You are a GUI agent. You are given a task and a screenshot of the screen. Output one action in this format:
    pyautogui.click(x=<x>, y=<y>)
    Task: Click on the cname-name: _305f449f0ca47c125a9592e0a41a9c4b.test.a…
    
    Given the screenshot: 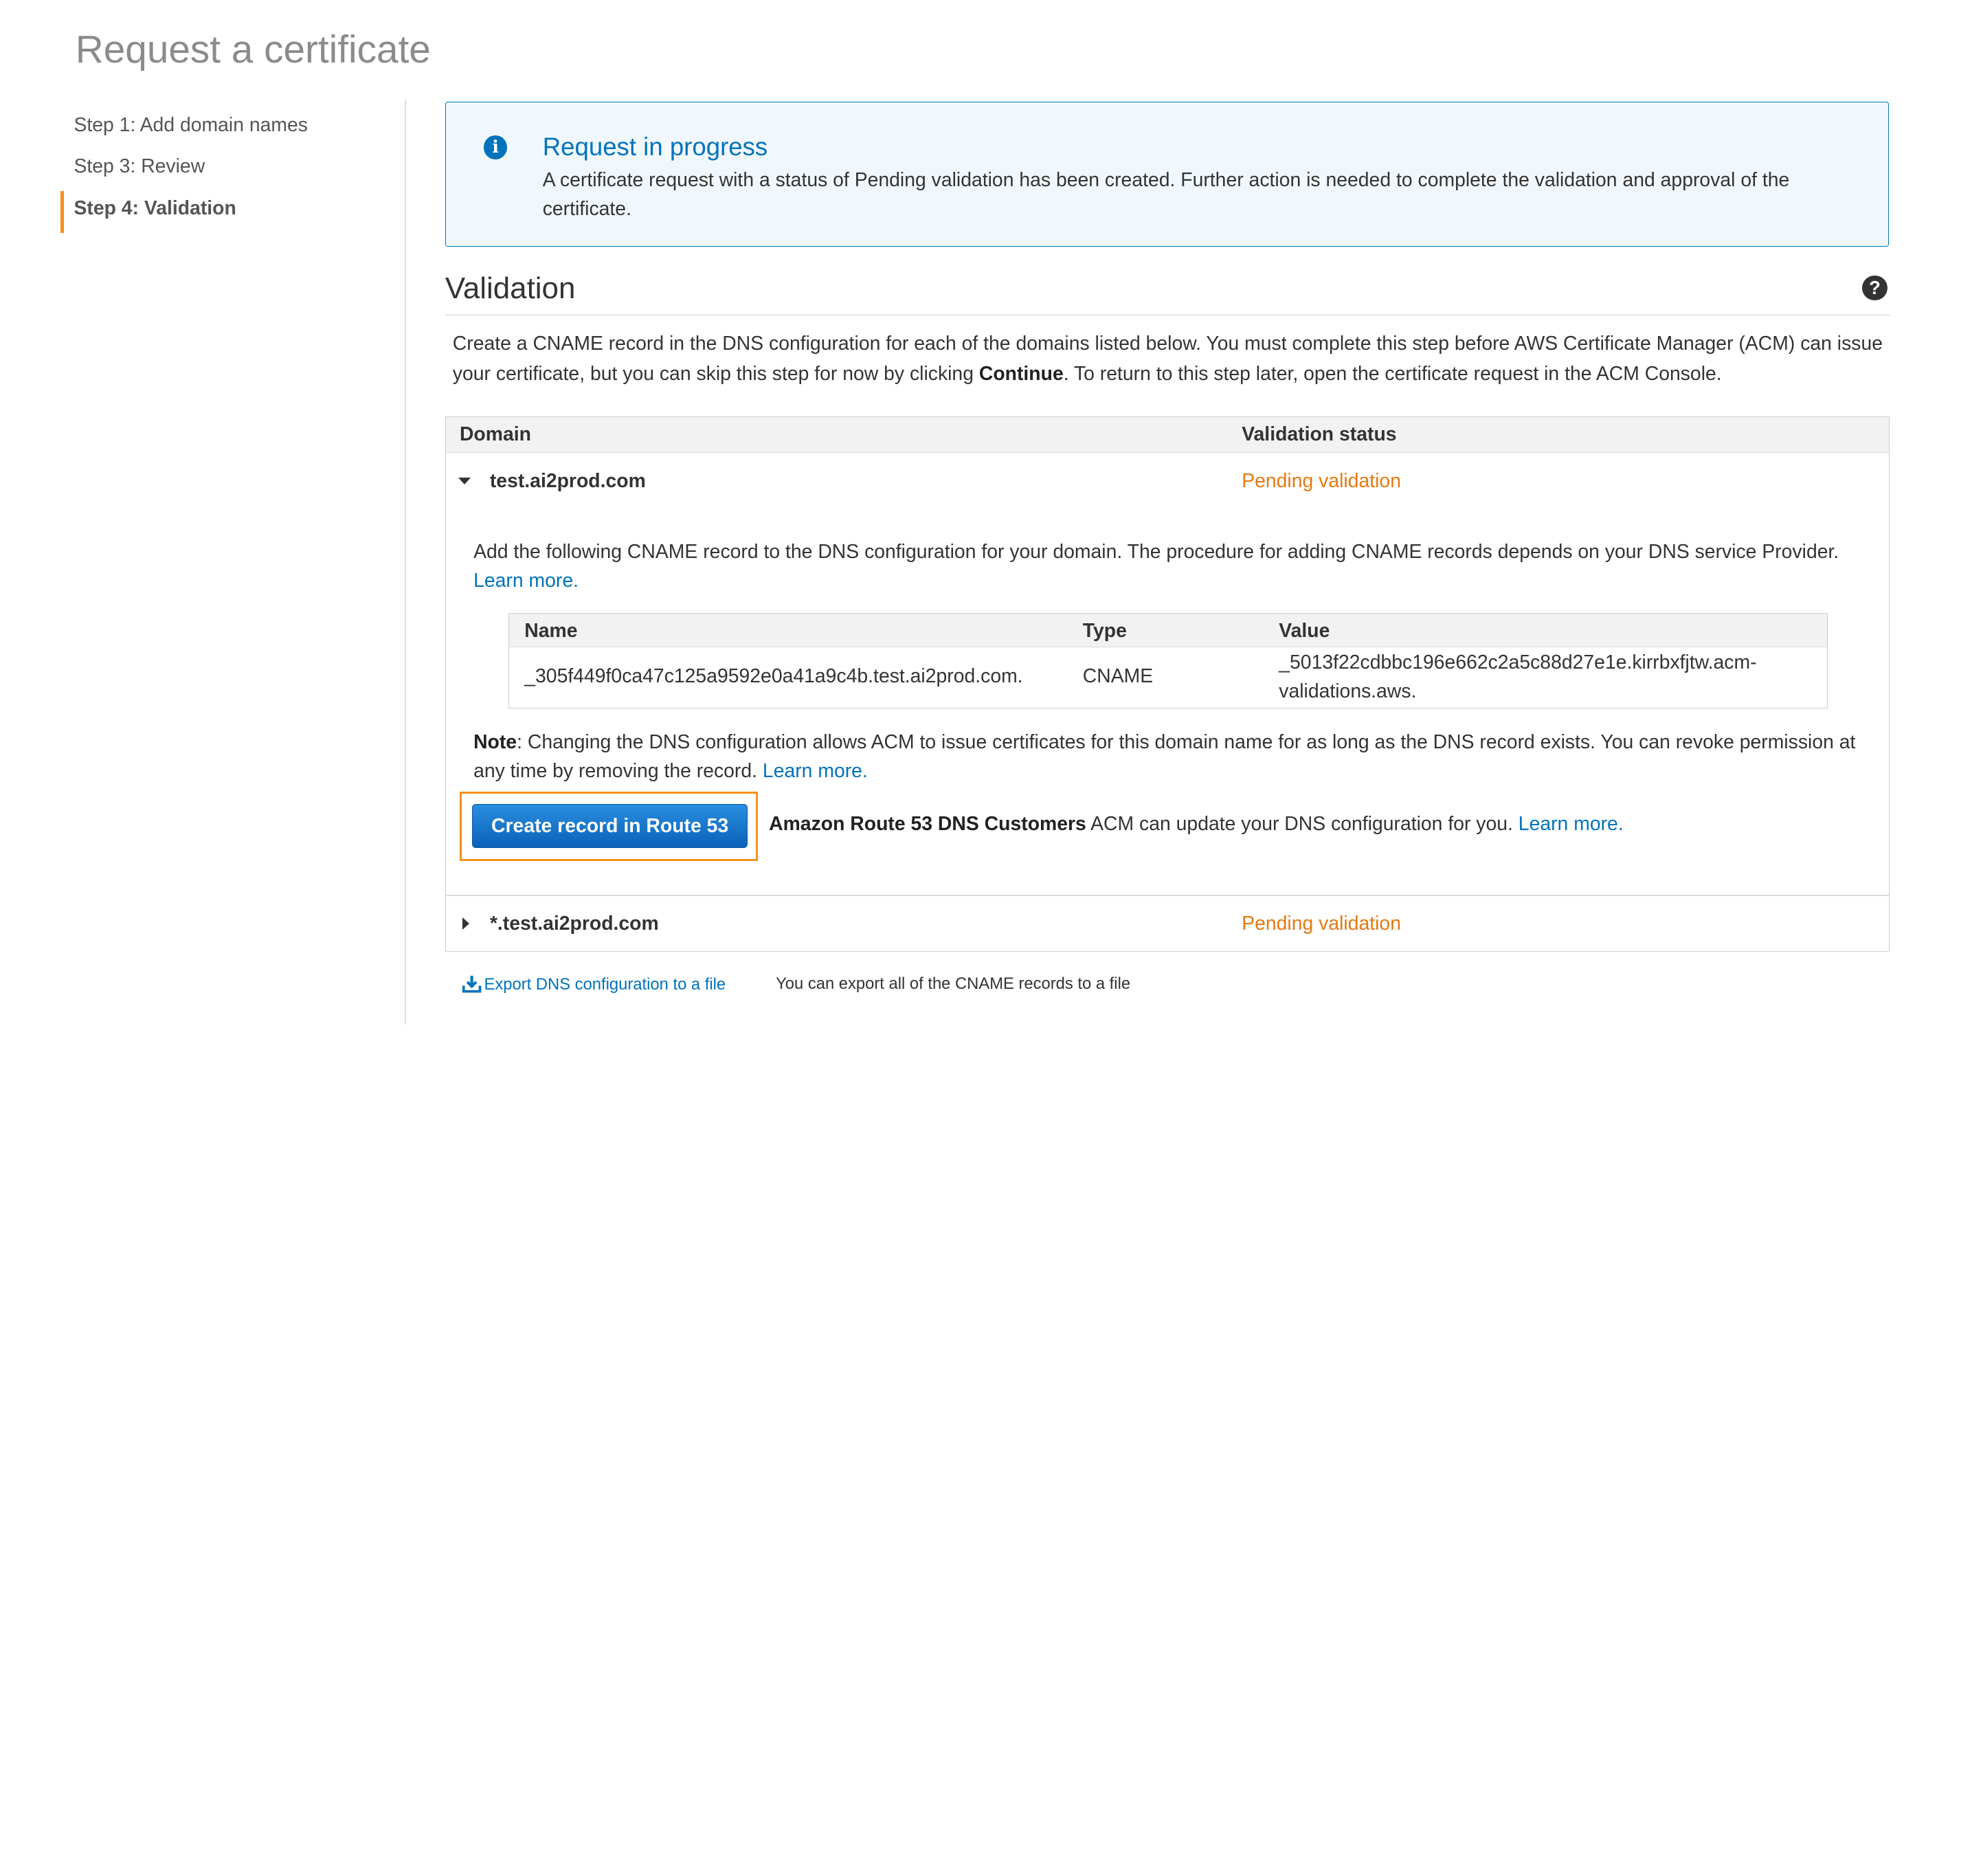 What is the action you would take?
    pyautogui.click(x=774, y=676)
    